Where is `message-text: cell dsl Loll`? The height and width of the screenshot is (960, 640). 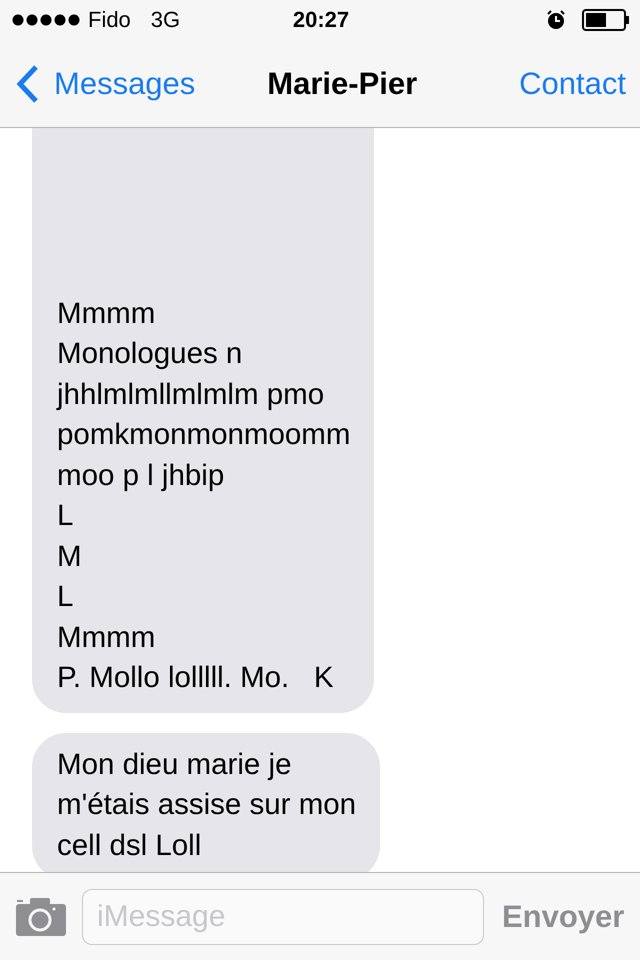 message-text: cell dsl Loll is located at coordinates (129, 846).